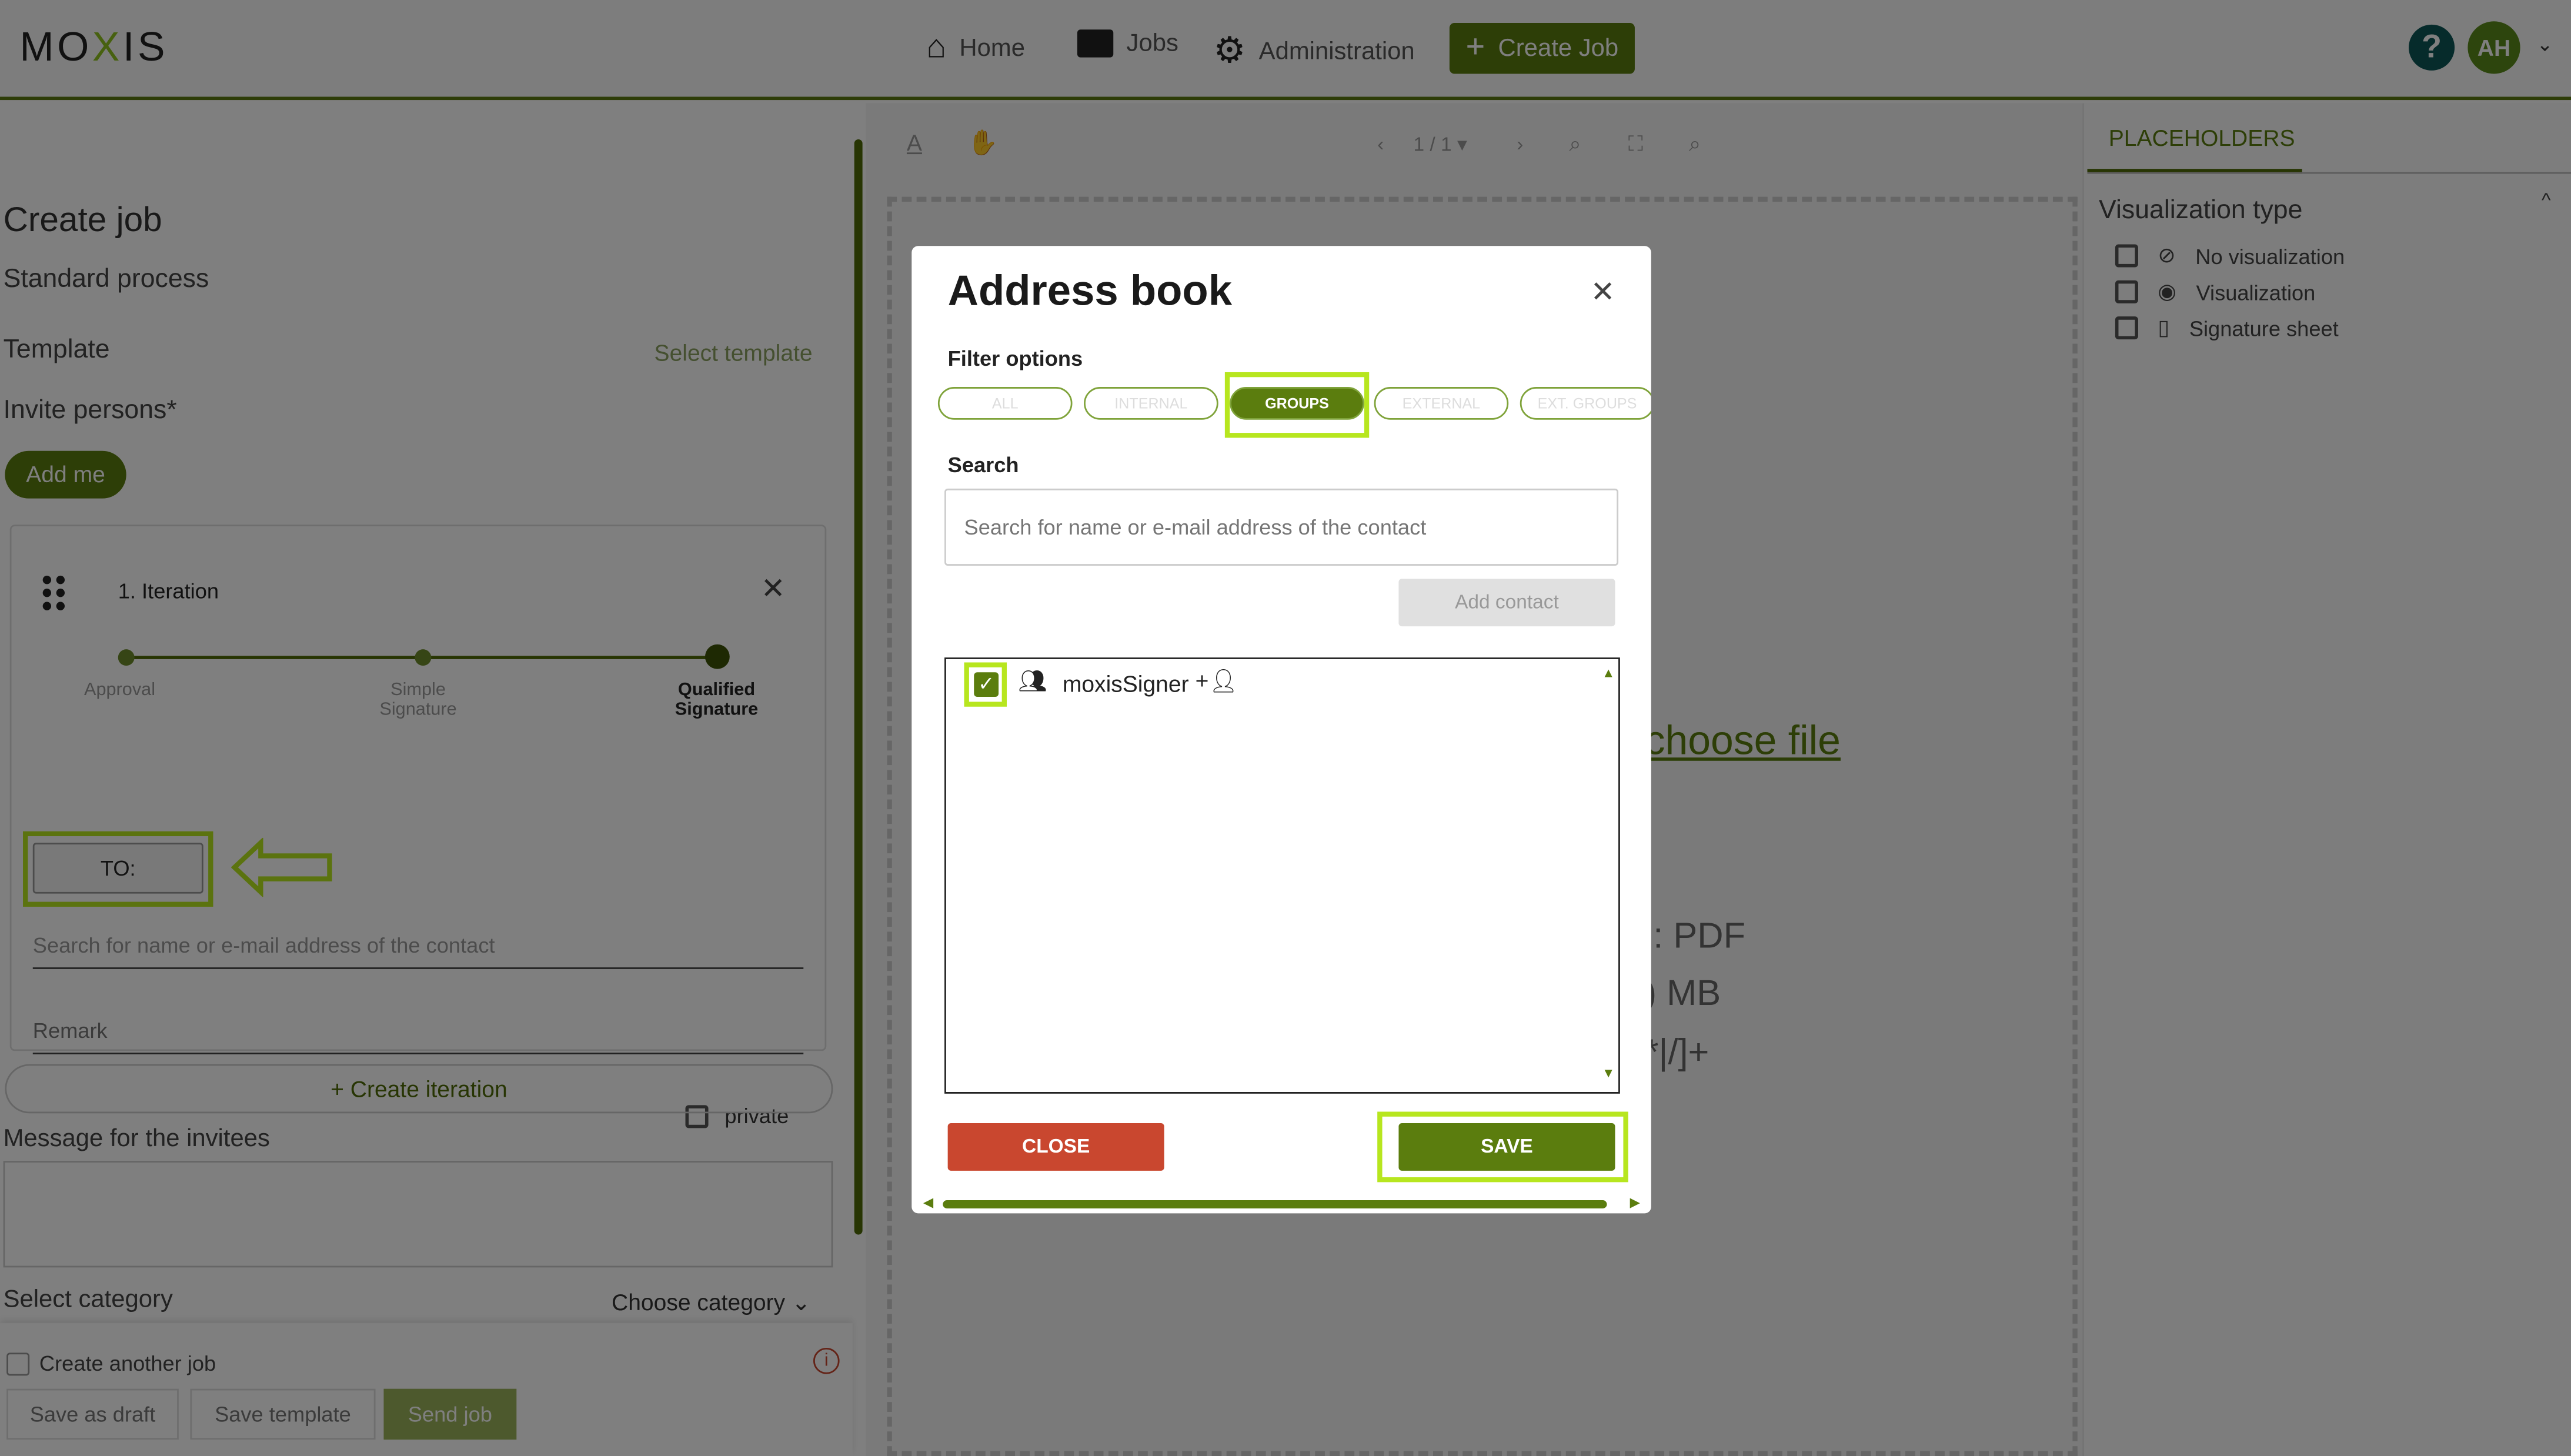  What do you see at coordinates (1217, 681) in the screenshot?
I see `add-person-icon: +👤︎` at bounding box center [1217, 681].